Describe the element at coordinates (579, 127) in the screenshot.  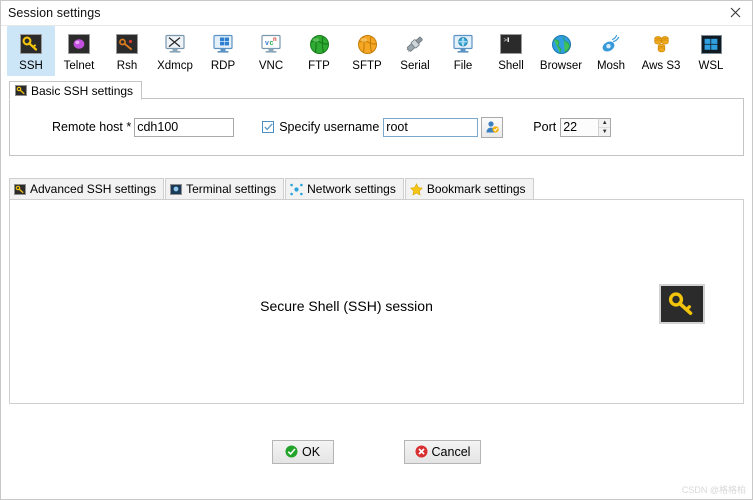
I see `port-input` at that location.